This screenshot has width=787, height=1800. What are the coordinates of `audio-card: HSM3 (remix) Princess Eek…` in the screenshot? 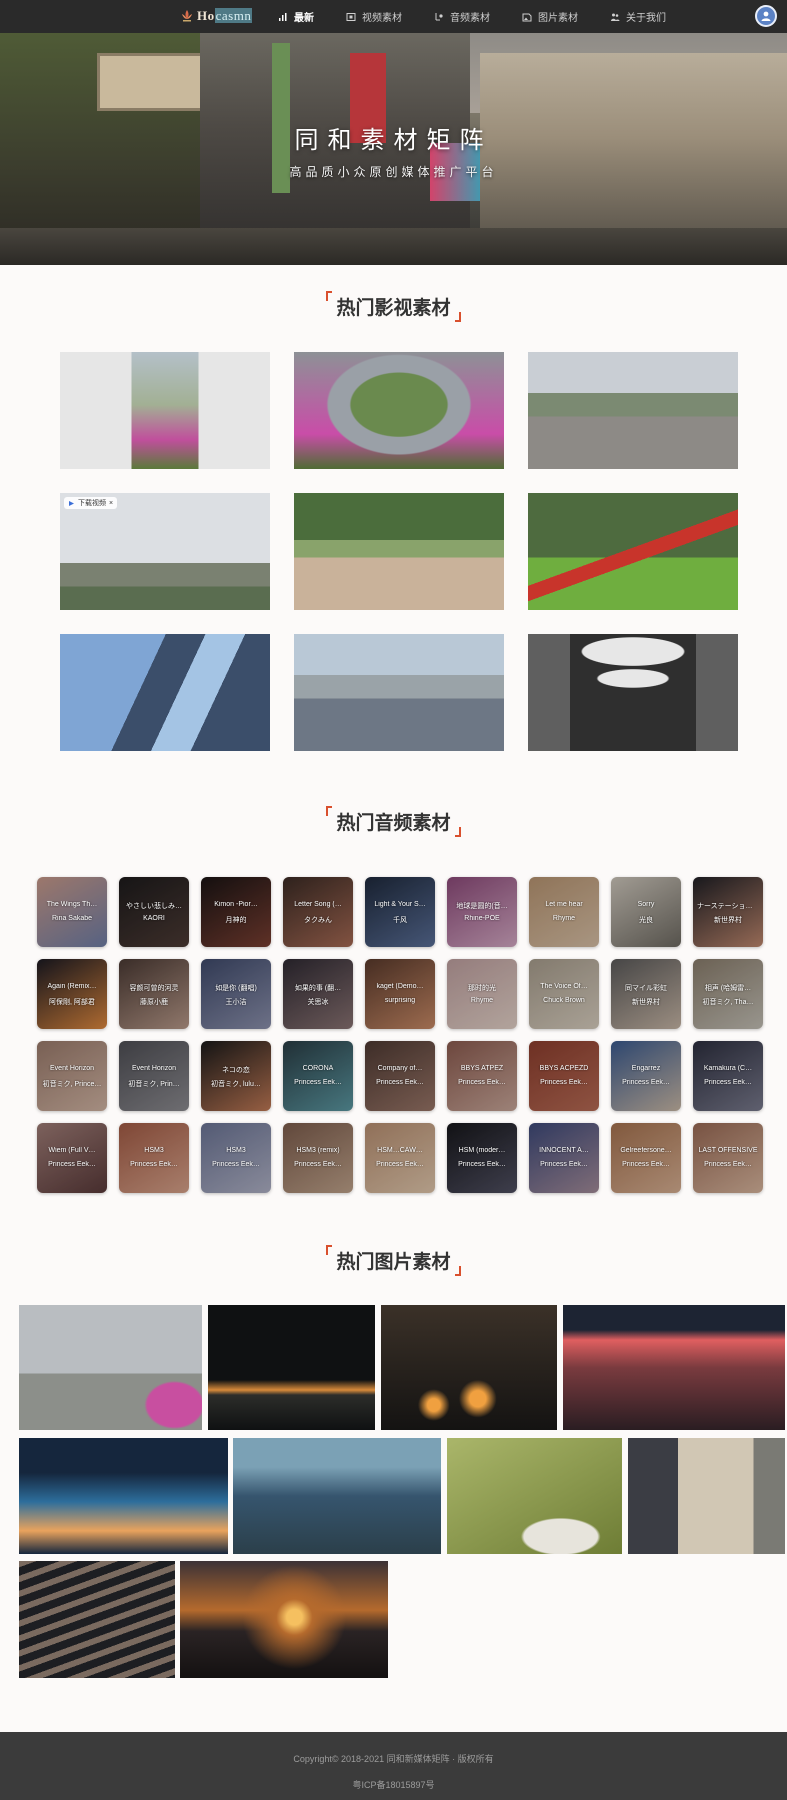 It's located at (318, 1158).